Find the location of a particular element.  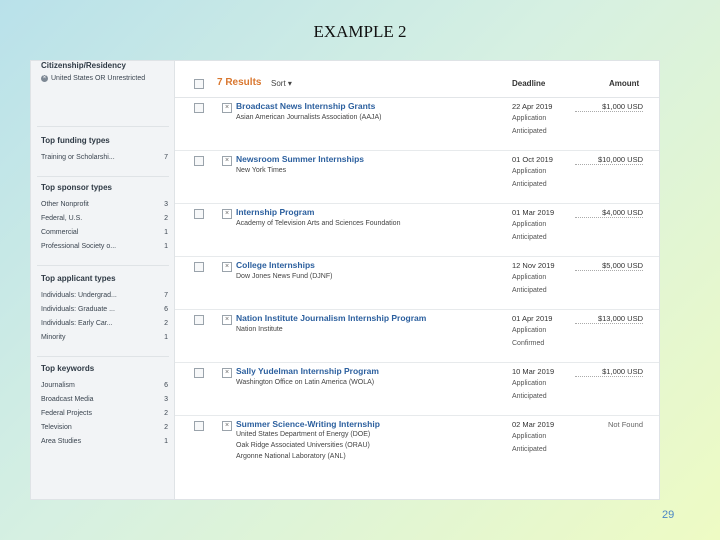

keyword-item-count: 1 is located at coordinates (166, 441).